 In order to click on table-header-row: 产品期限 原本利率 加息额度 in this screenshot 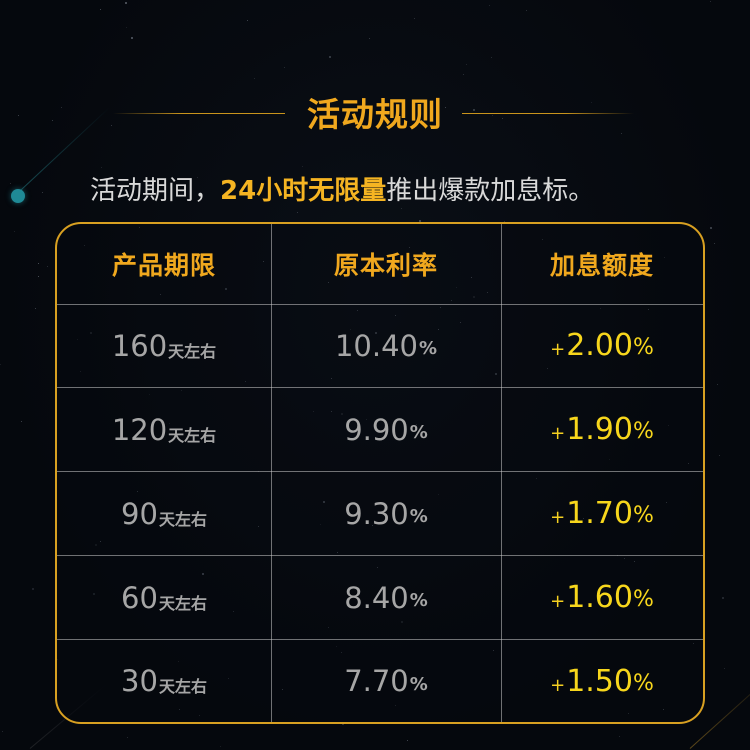, I will do `click(380, 264)`.